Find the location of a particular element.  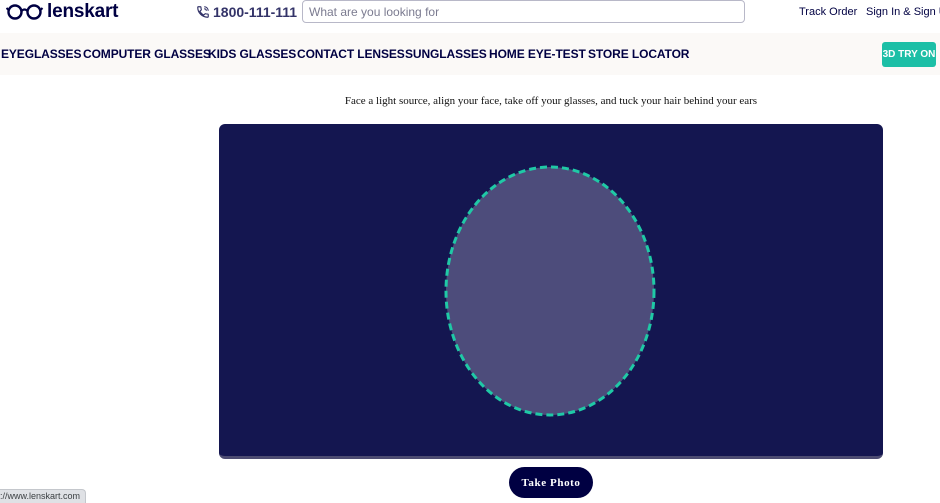

nav-item-eyeglasses: EYEGLASSES is located at coordinates (41, 54).